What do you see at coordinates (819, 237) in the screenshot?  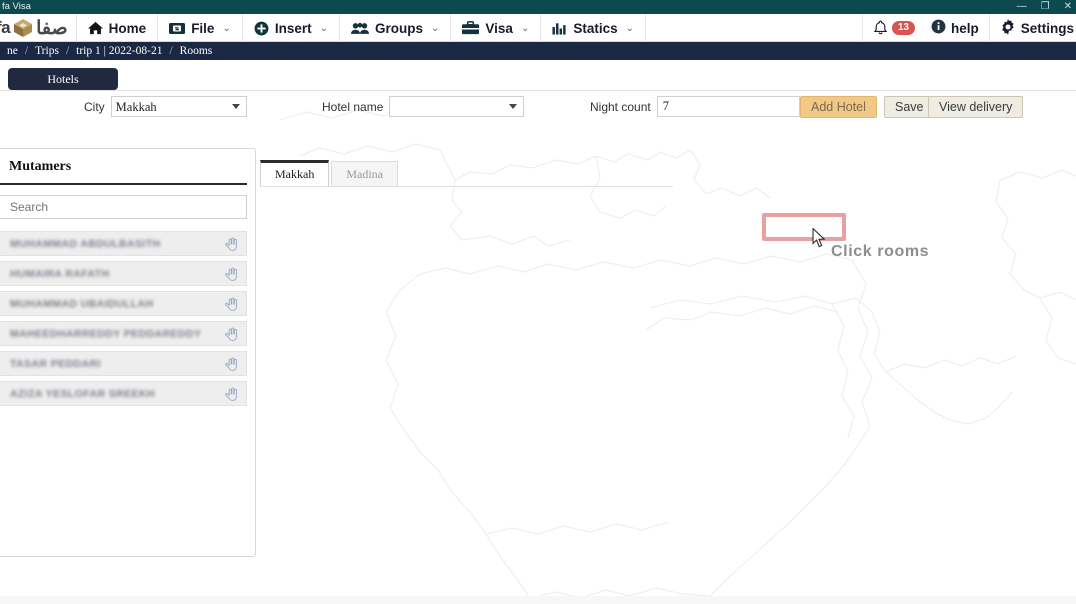 I see `mouse-pointer-icon` at bounding box center [819, 237].